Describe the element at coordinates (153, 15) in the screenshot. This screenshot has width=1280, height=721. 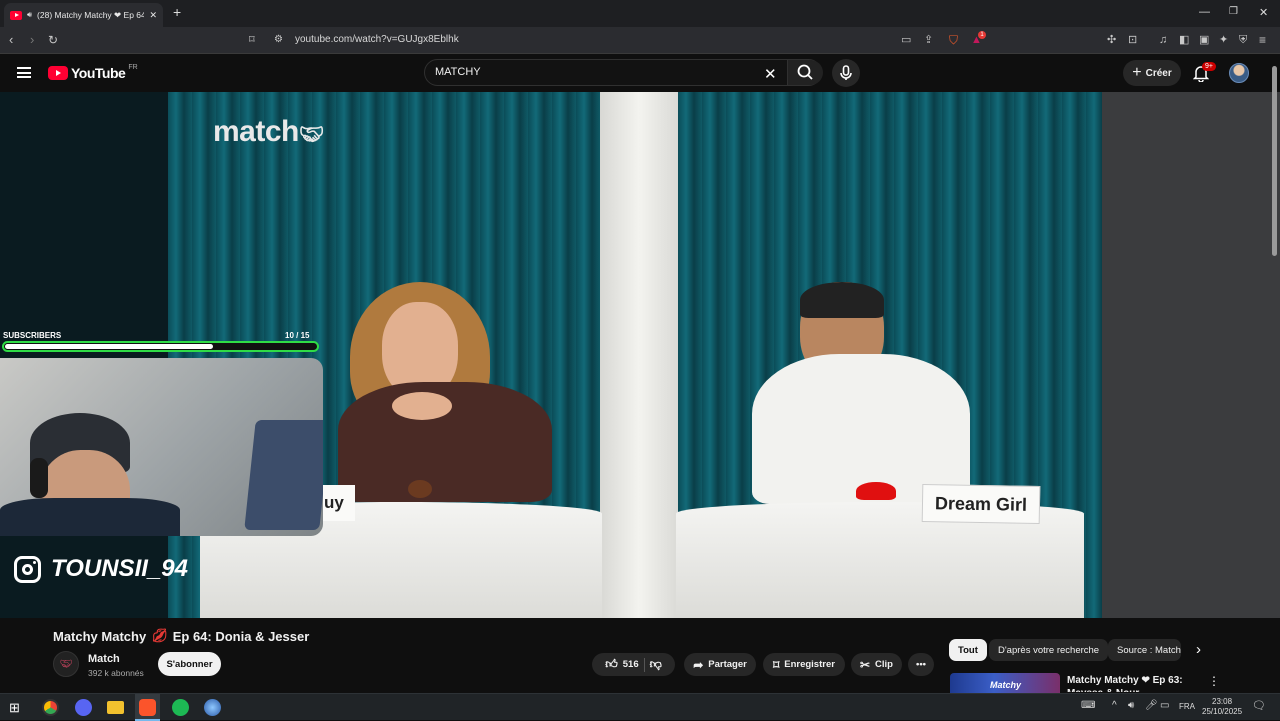
I see `close-tab-icon: ✕` at that location.